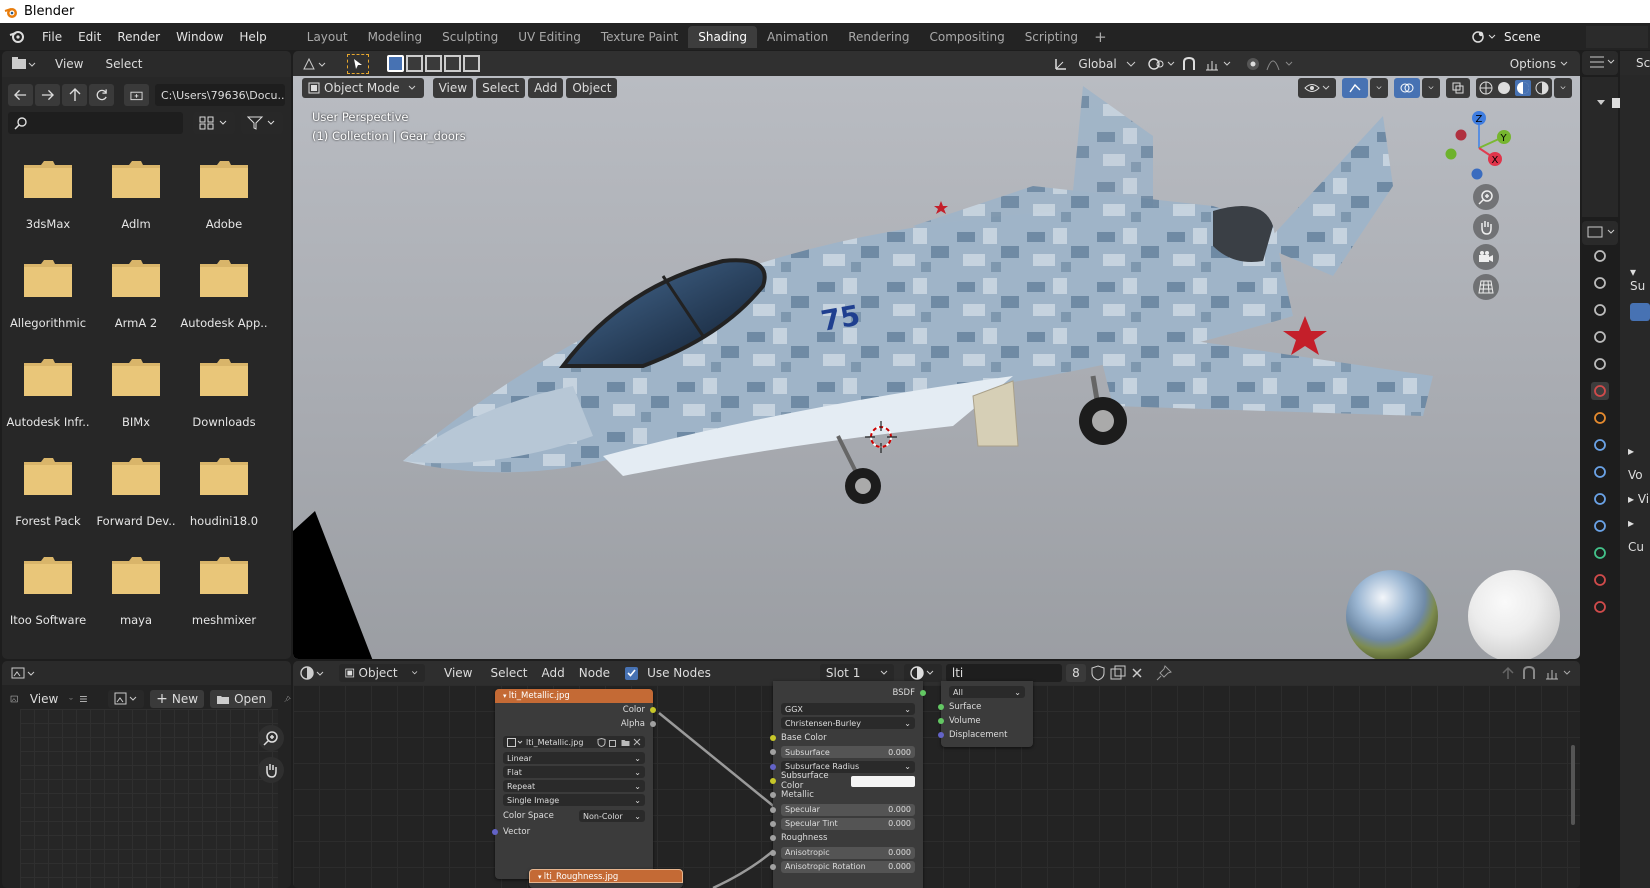 This screenshot has height=888, width=1650. What do you see at coordinates (452, 63) in the screenshot?
I see `select-invert-icon` at bounding box center [452, 63].